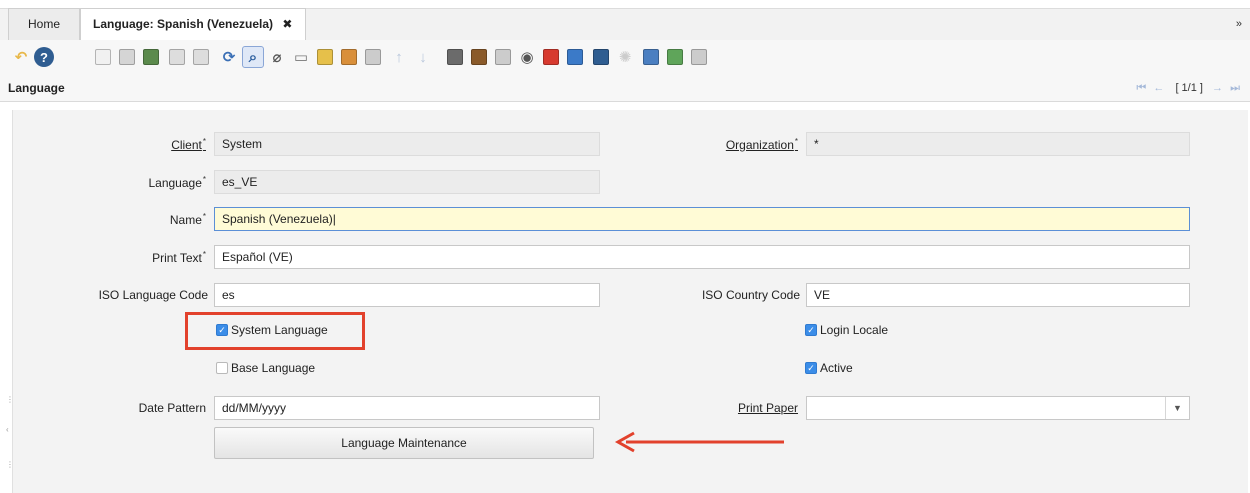  Describe the element at coordinates (229, 57) in the screenshot. I see `refresh-icon: ⟳` at that location.